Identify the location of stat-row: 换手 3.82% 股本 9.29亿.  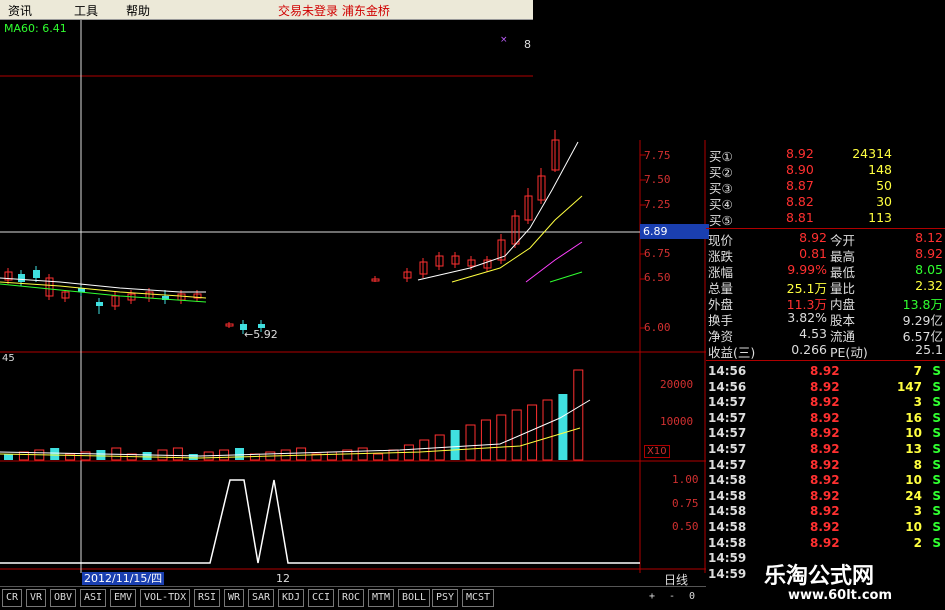
(825, 319).